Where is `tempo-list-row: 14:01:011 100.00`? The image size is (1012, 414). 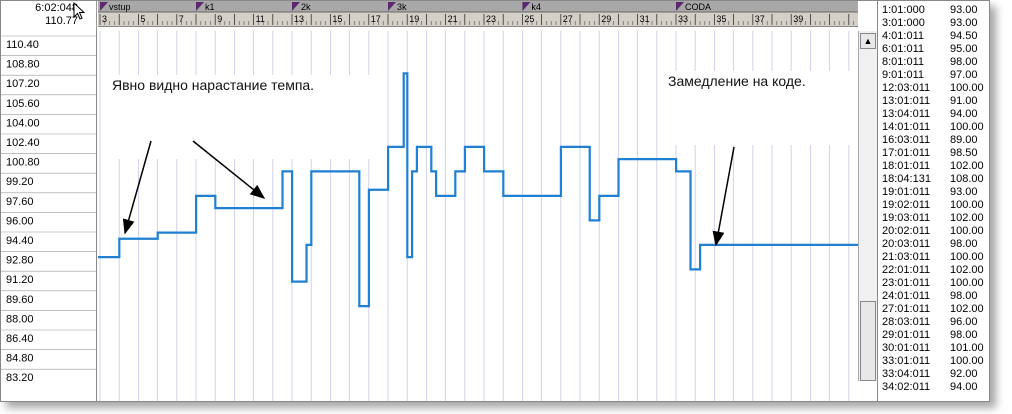 tempo-list-row: 14:01:011 100.00 is located at coordinates (934, 127).